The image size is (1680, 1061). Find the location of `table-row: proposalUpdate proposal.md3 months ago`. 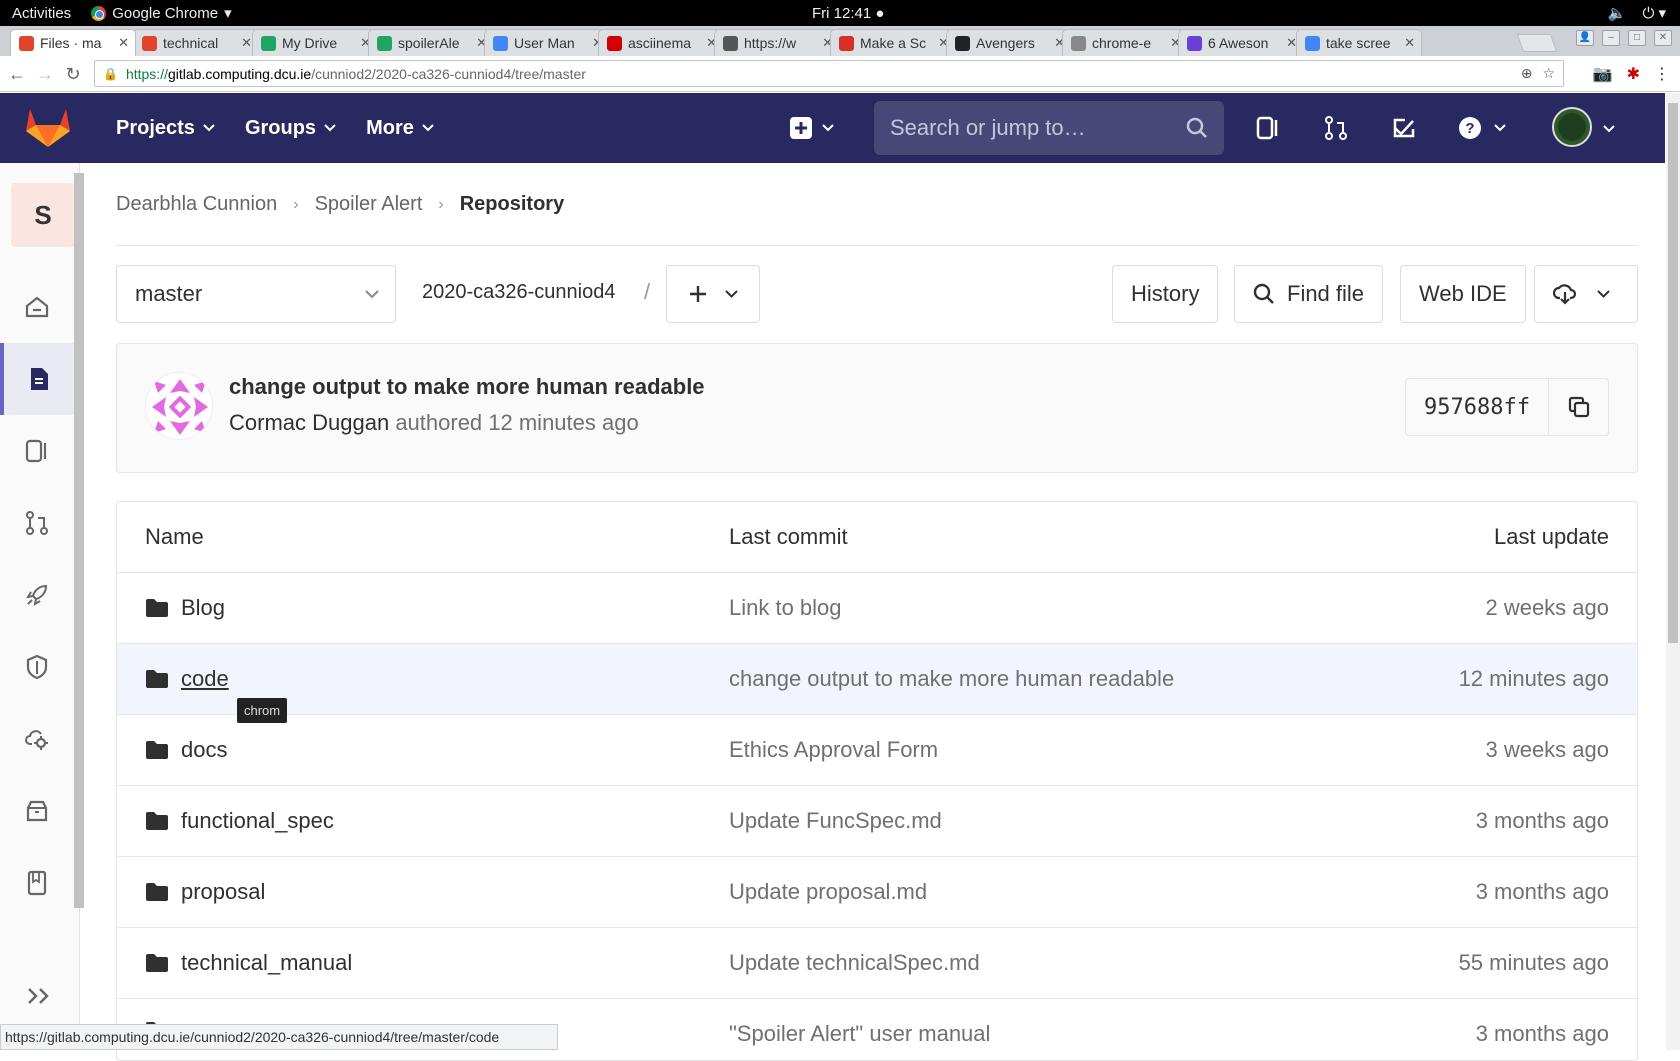

table-row: proposalUpdate proposal.md3 months ago is located at coordinates (877, 892).